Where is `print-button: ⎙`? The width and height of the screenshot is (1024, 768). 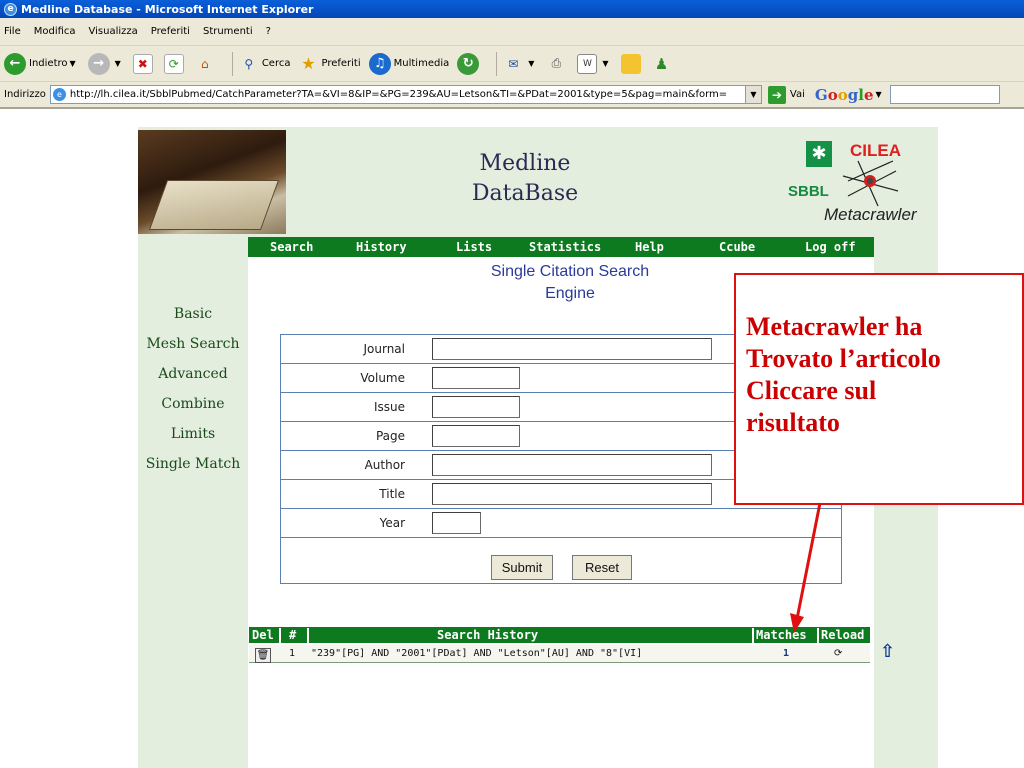
print-button: ⎙ is located at coordinates (557, 64).